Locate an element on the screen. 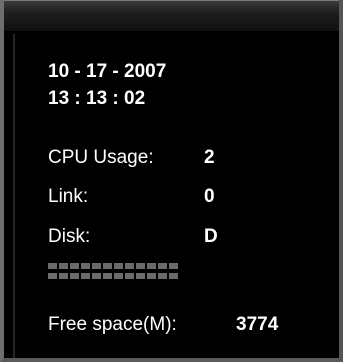  disk-value: D is located at coordinates (211, 236).